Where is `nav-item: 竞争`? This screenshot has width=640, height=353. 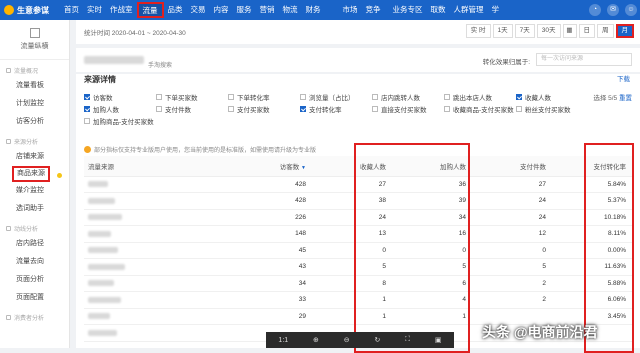 nav-item: 竞争 is located at coordinates (373, 10).